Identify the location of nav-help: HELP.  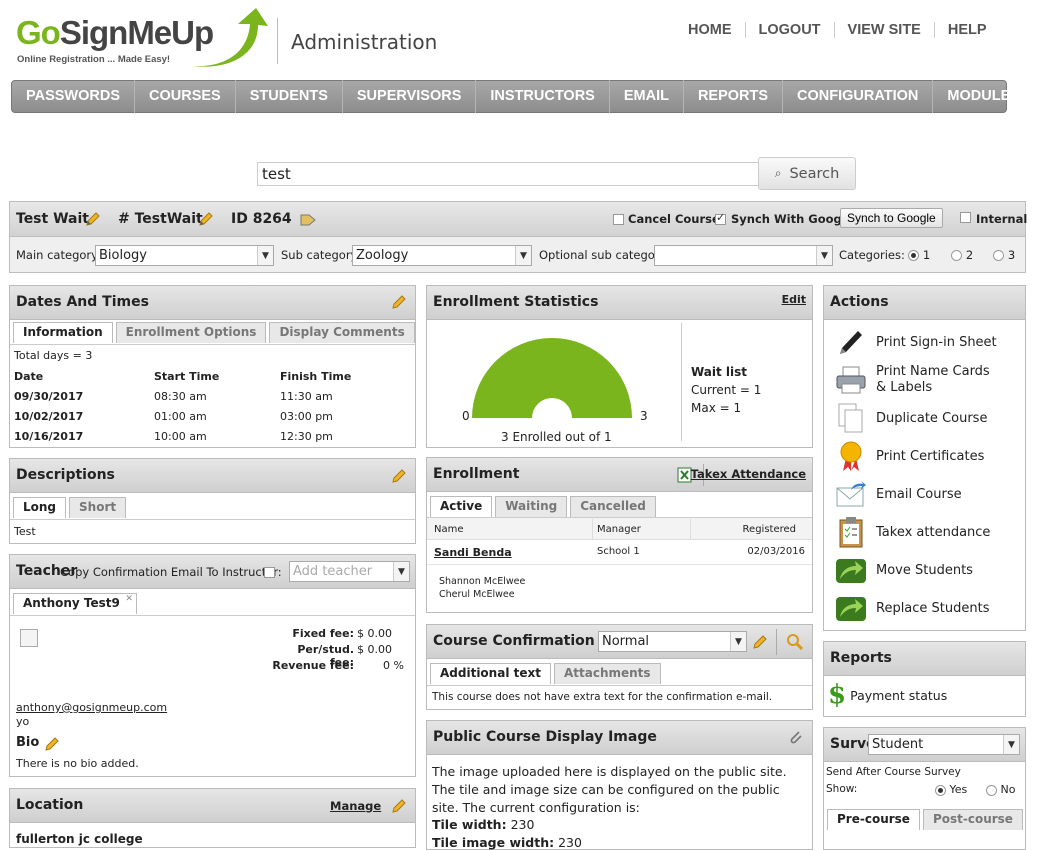
(966, 30).